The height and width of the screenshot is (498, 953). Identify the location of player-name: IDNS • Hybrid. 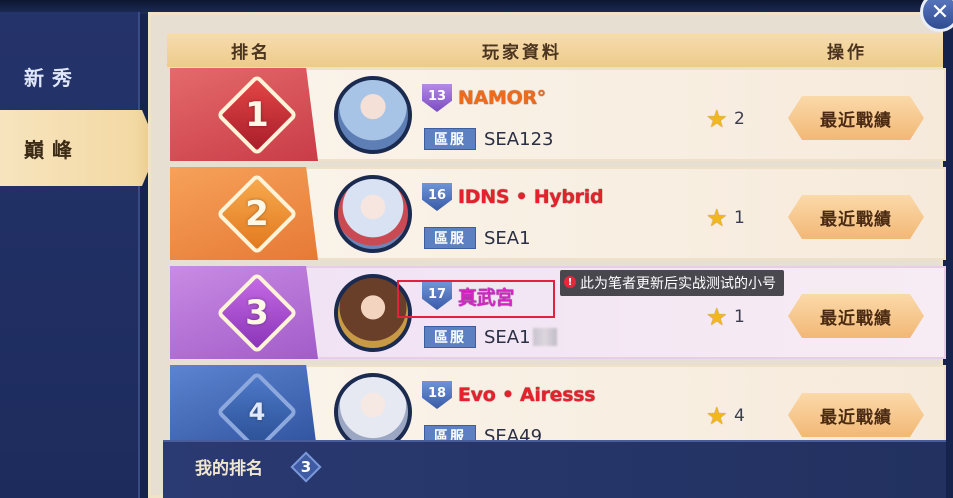
(531, 197).